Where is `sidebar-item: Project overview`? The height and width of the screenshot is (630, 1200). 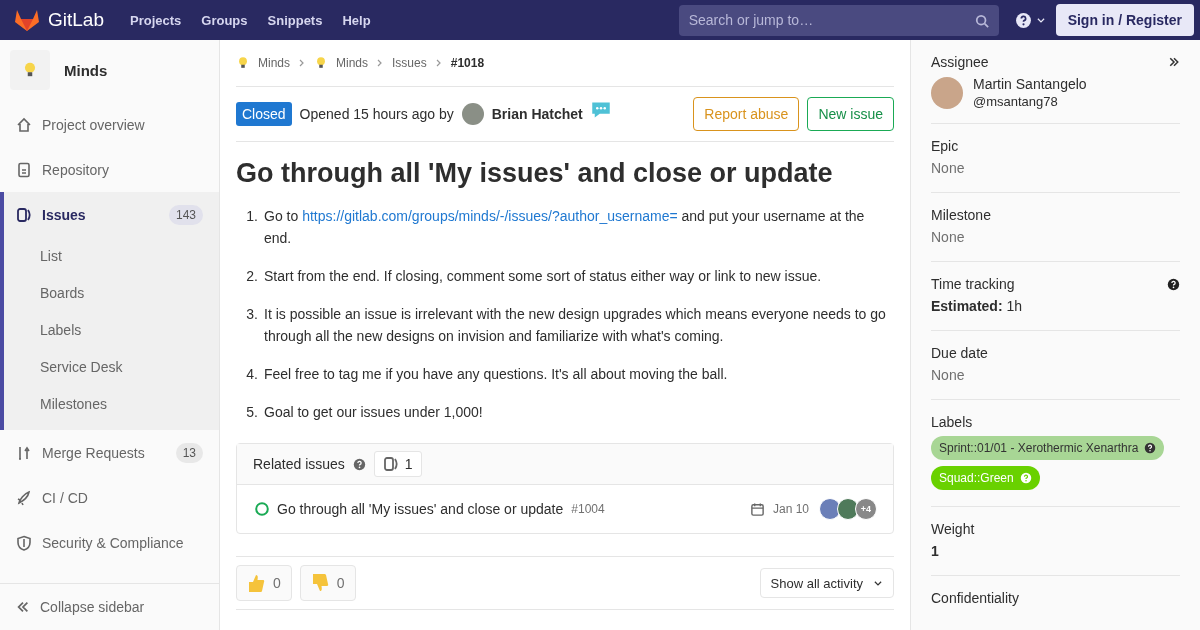 sidebar-item: Project overview is located at coordinates (111, 124).